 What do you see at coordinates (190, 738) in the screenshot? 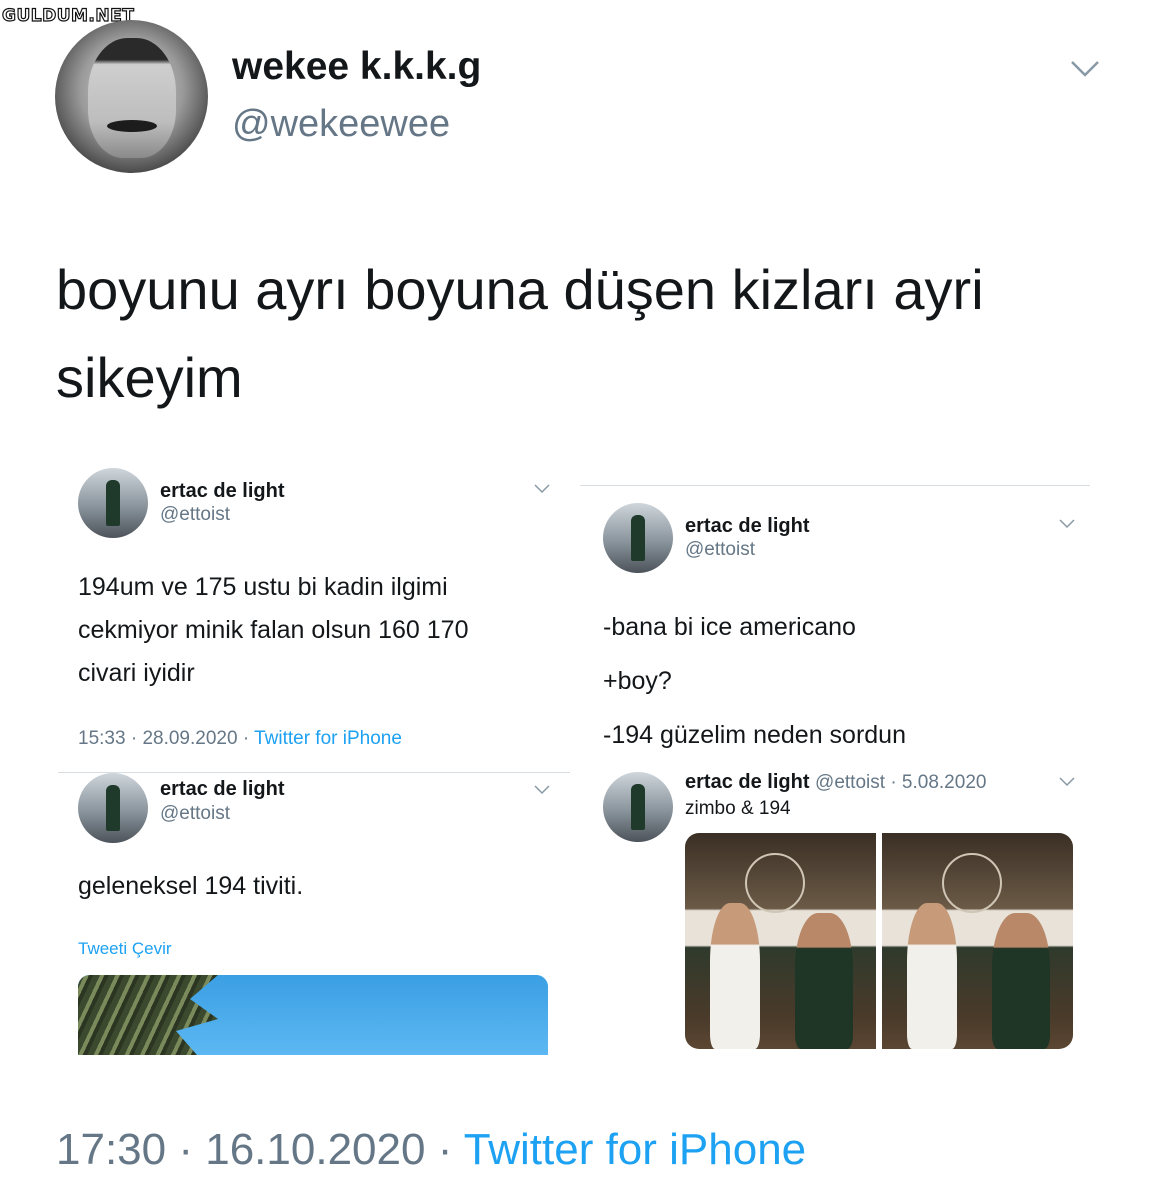
I see `card-date: 28.09.2020` at bounding box center [190, 738].